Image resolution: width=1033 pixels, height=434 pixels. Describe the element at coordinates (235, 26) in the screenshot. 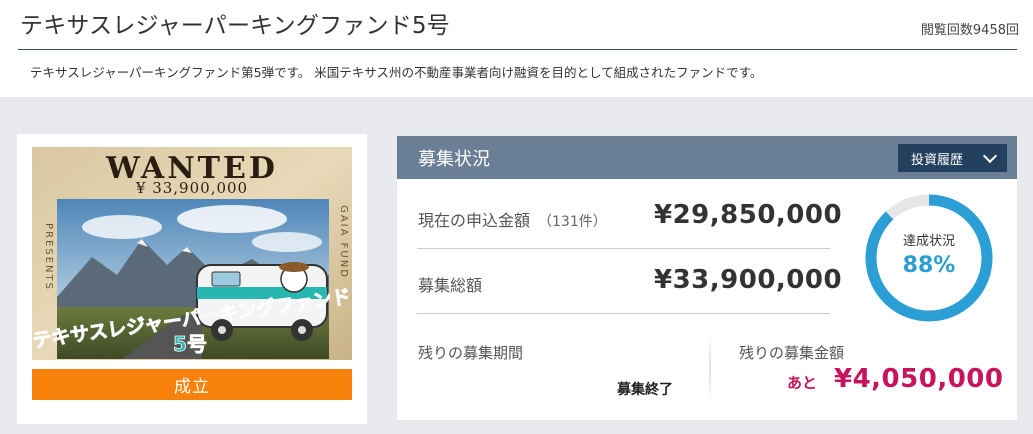

I see `page-title: テキサスレジャーパーキングファンド5号` at that location.